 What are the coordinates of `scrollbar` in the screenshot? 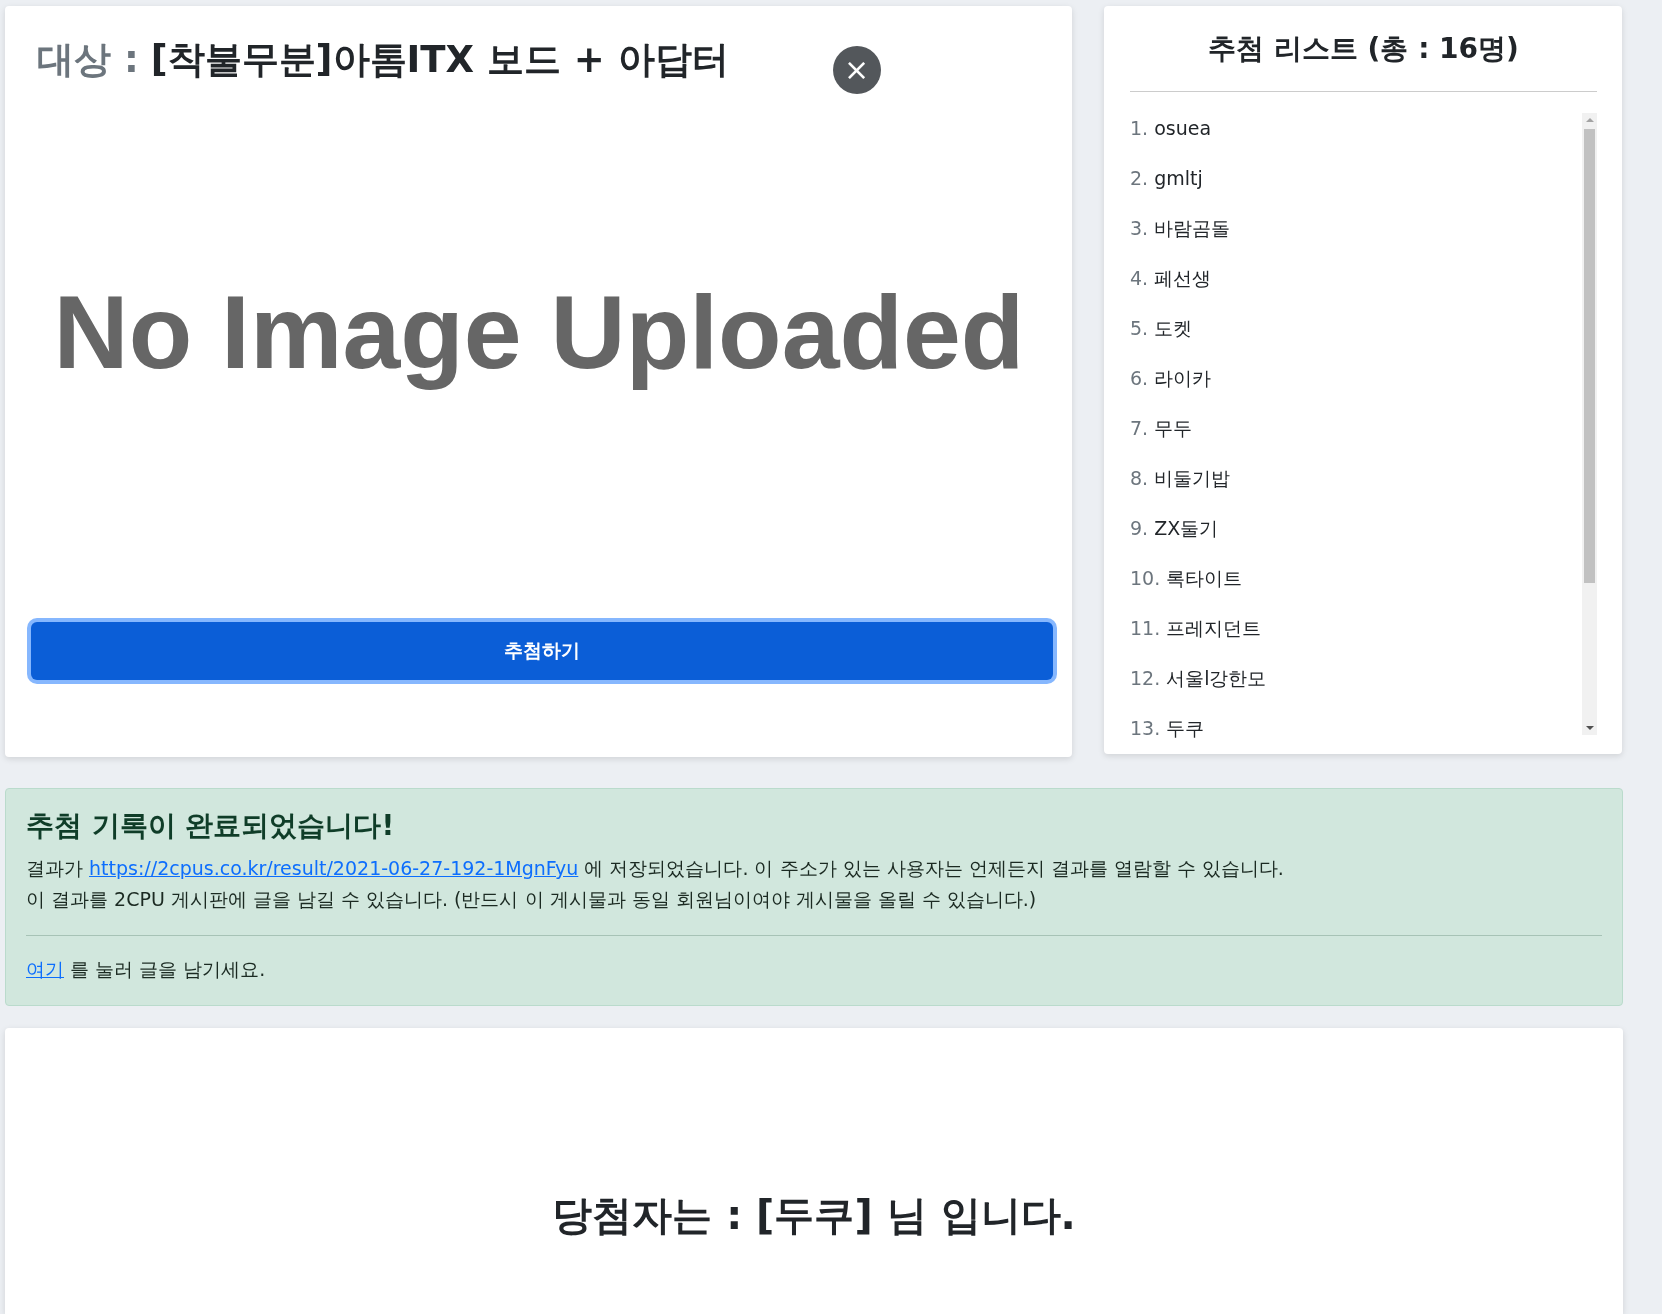 It's located at (1589, 424).